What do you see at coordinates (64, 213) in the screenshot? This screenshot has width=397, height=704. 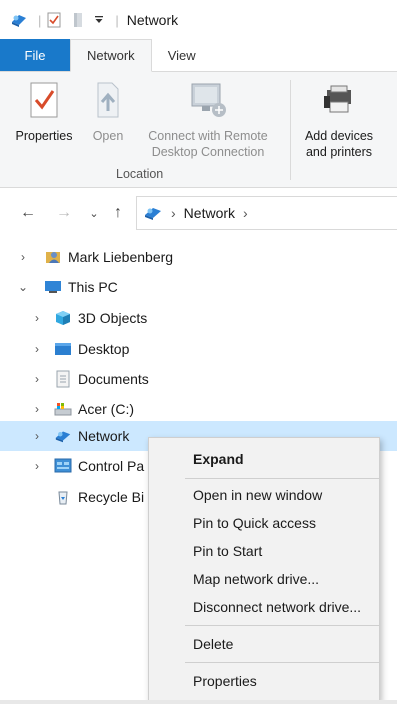 I see `forward-arrow-icon: →` at bounding box center [64, 213].